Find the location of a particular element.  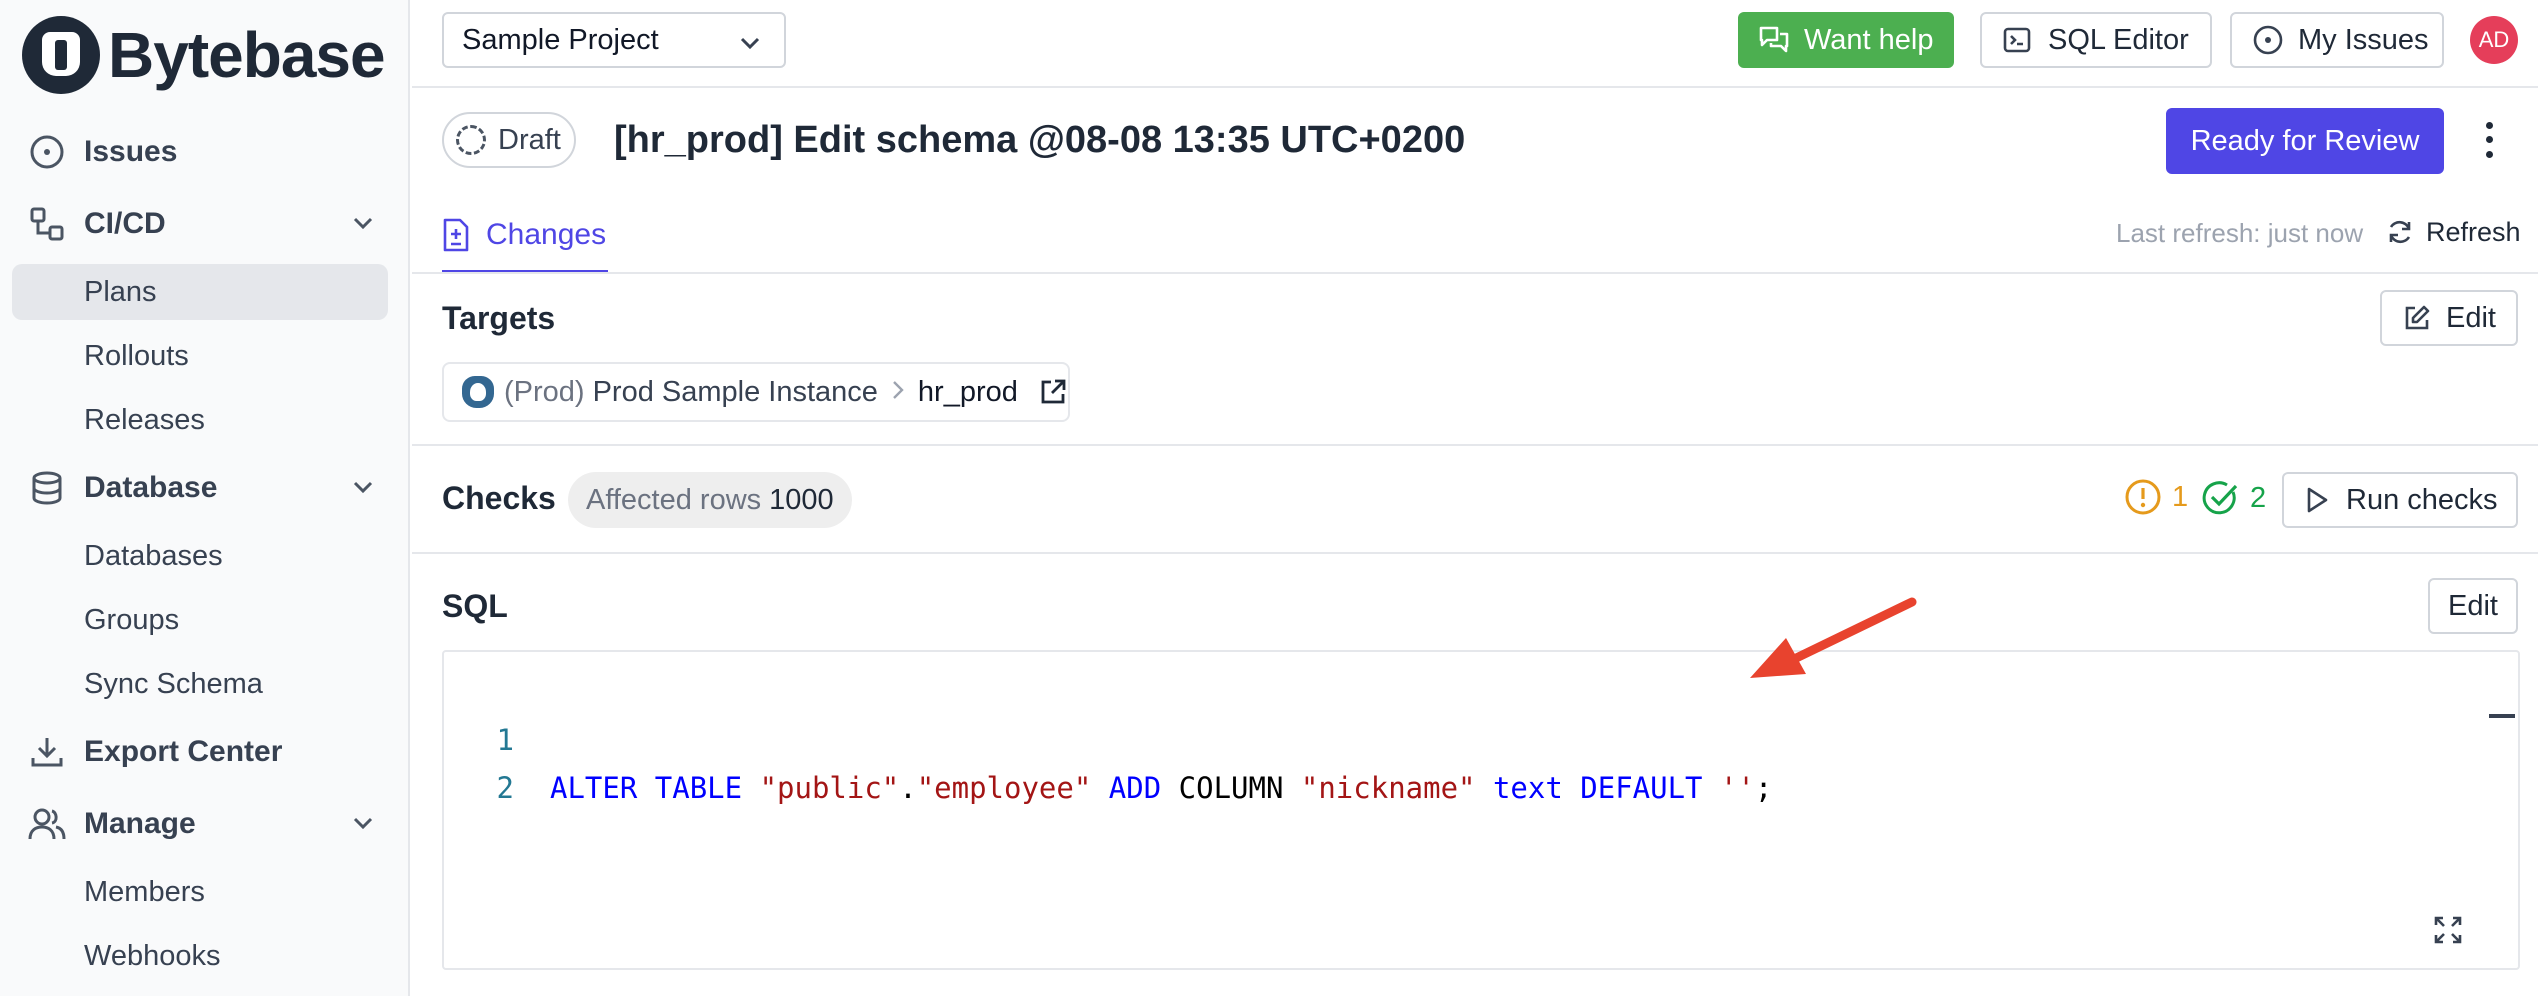

sidebar-item-database: Database is located at coordinates (206, 488).